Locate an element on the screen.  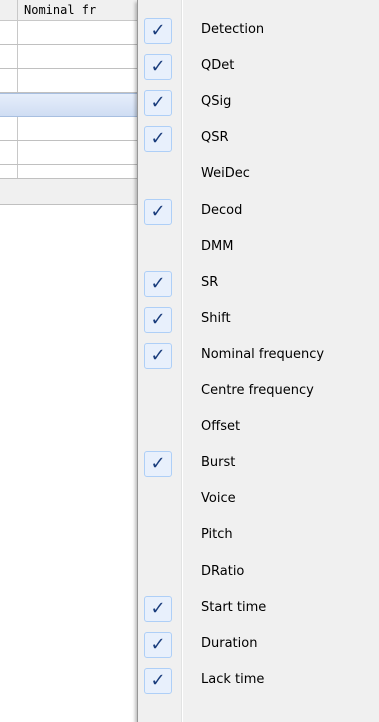
menu-item-nominal-frequency: ✓ Nominal frequency is located at coordinates (258, 356).